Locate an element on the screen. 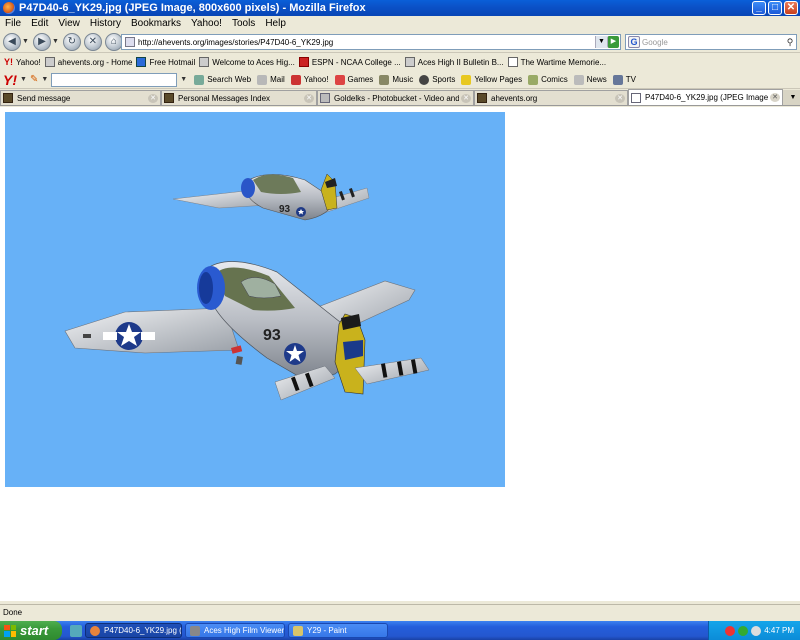 This screenshot has width=800, height=640. list-all-tabs-icon: ▼ is located at coordinates (793, 98).